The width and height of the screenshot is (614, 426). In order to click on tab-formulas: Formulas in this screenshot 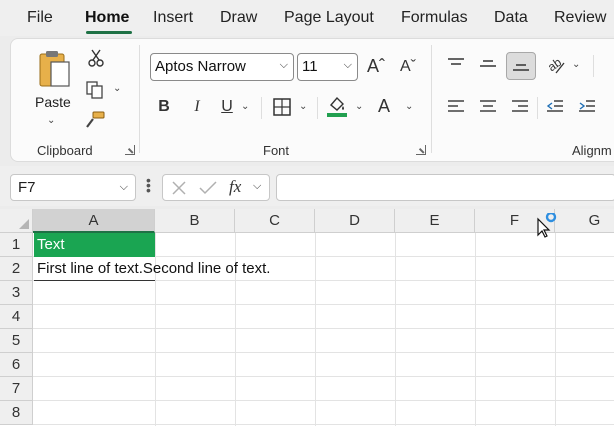, I will do `click(434, 18)`.